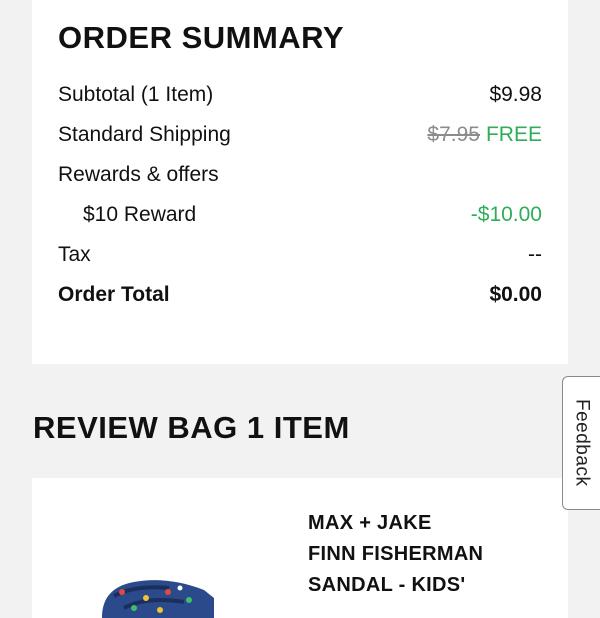 This screenshot has height=618, width=600. Describe the element at coordinates (300, 255) in the screenshot. I see `tax-row: Tax --` at that location.